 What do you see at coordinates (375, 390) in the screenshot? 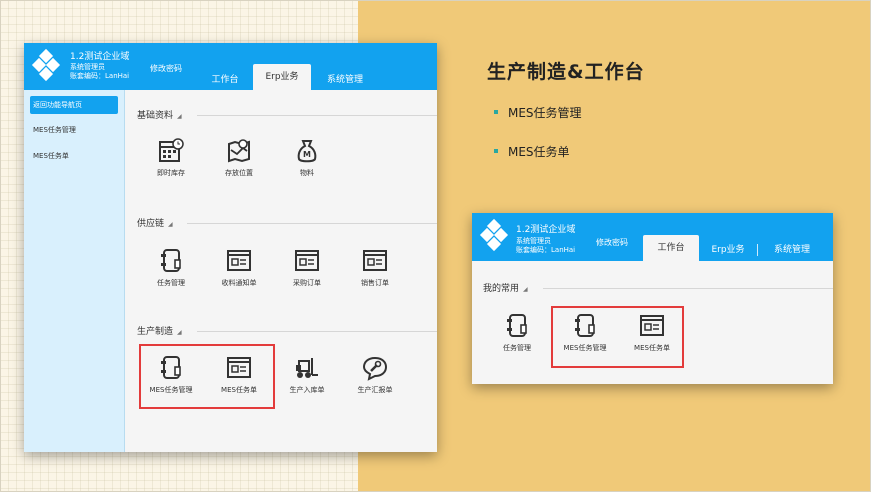
I see `tile-label: 生产汇报单` at bounding box center [375, 390].